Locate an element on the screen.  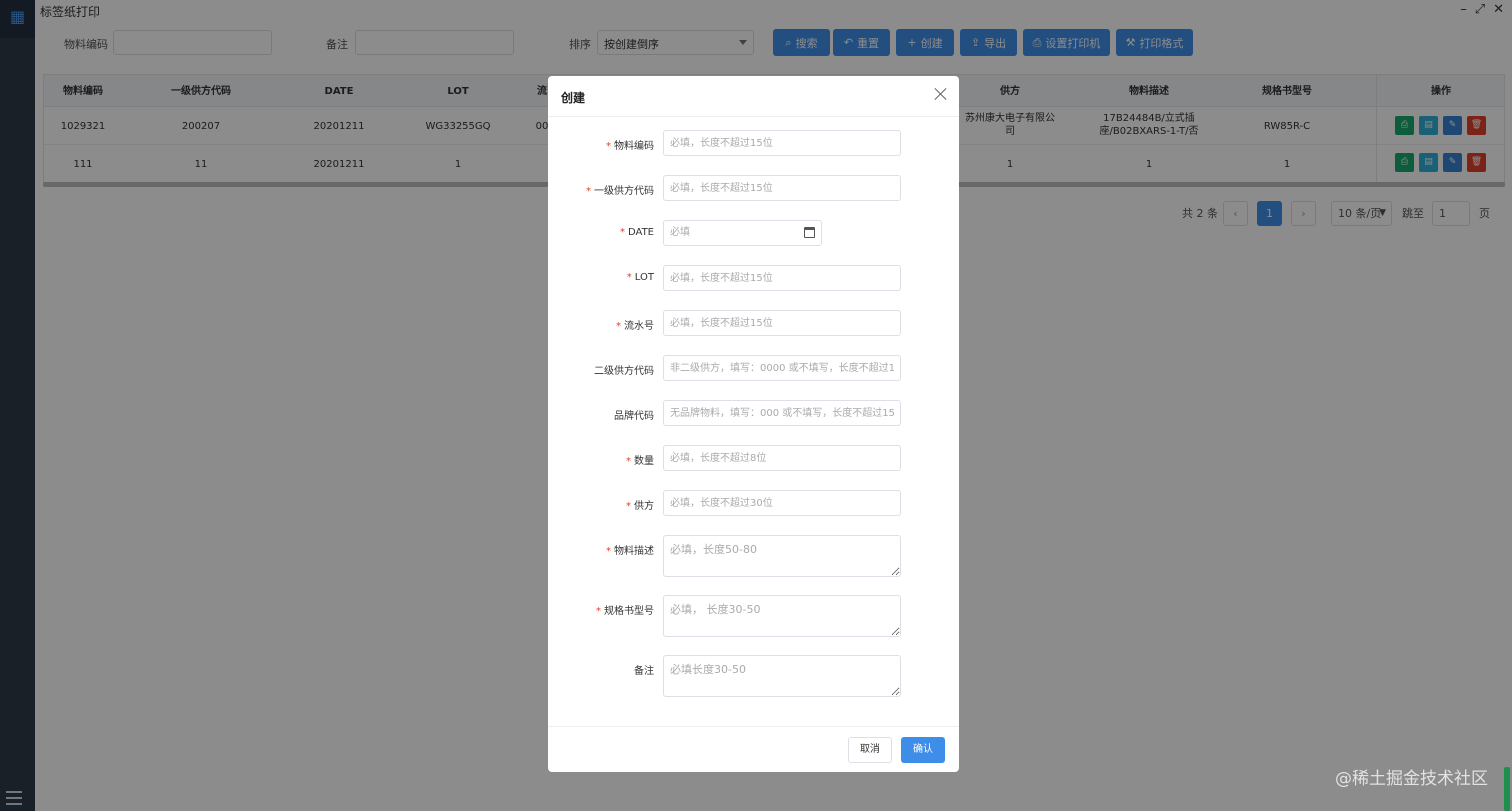
dialog-title: 创建 is located at coordinates (573, 98).